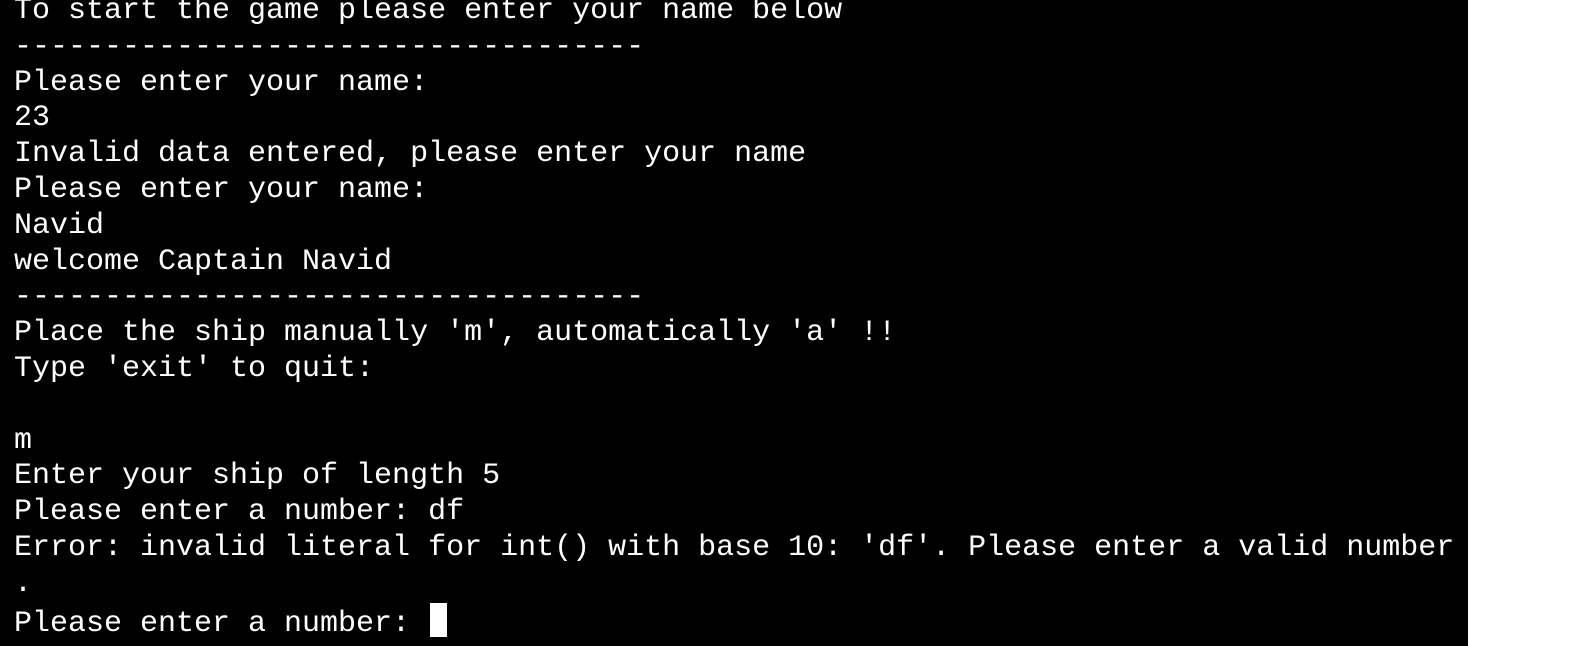  Describe the element at coordinates (59, 225) in the screenshot. I see `terminal-line: Navid` at that location.